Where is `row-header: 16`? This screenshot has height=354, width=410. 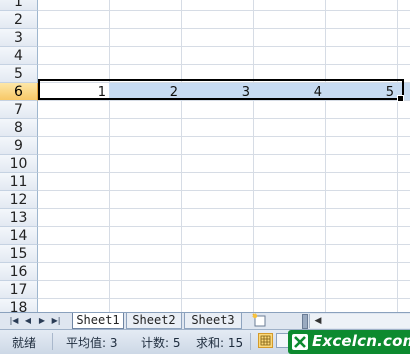 row-header: 16 is located at coordinates (19, 272).